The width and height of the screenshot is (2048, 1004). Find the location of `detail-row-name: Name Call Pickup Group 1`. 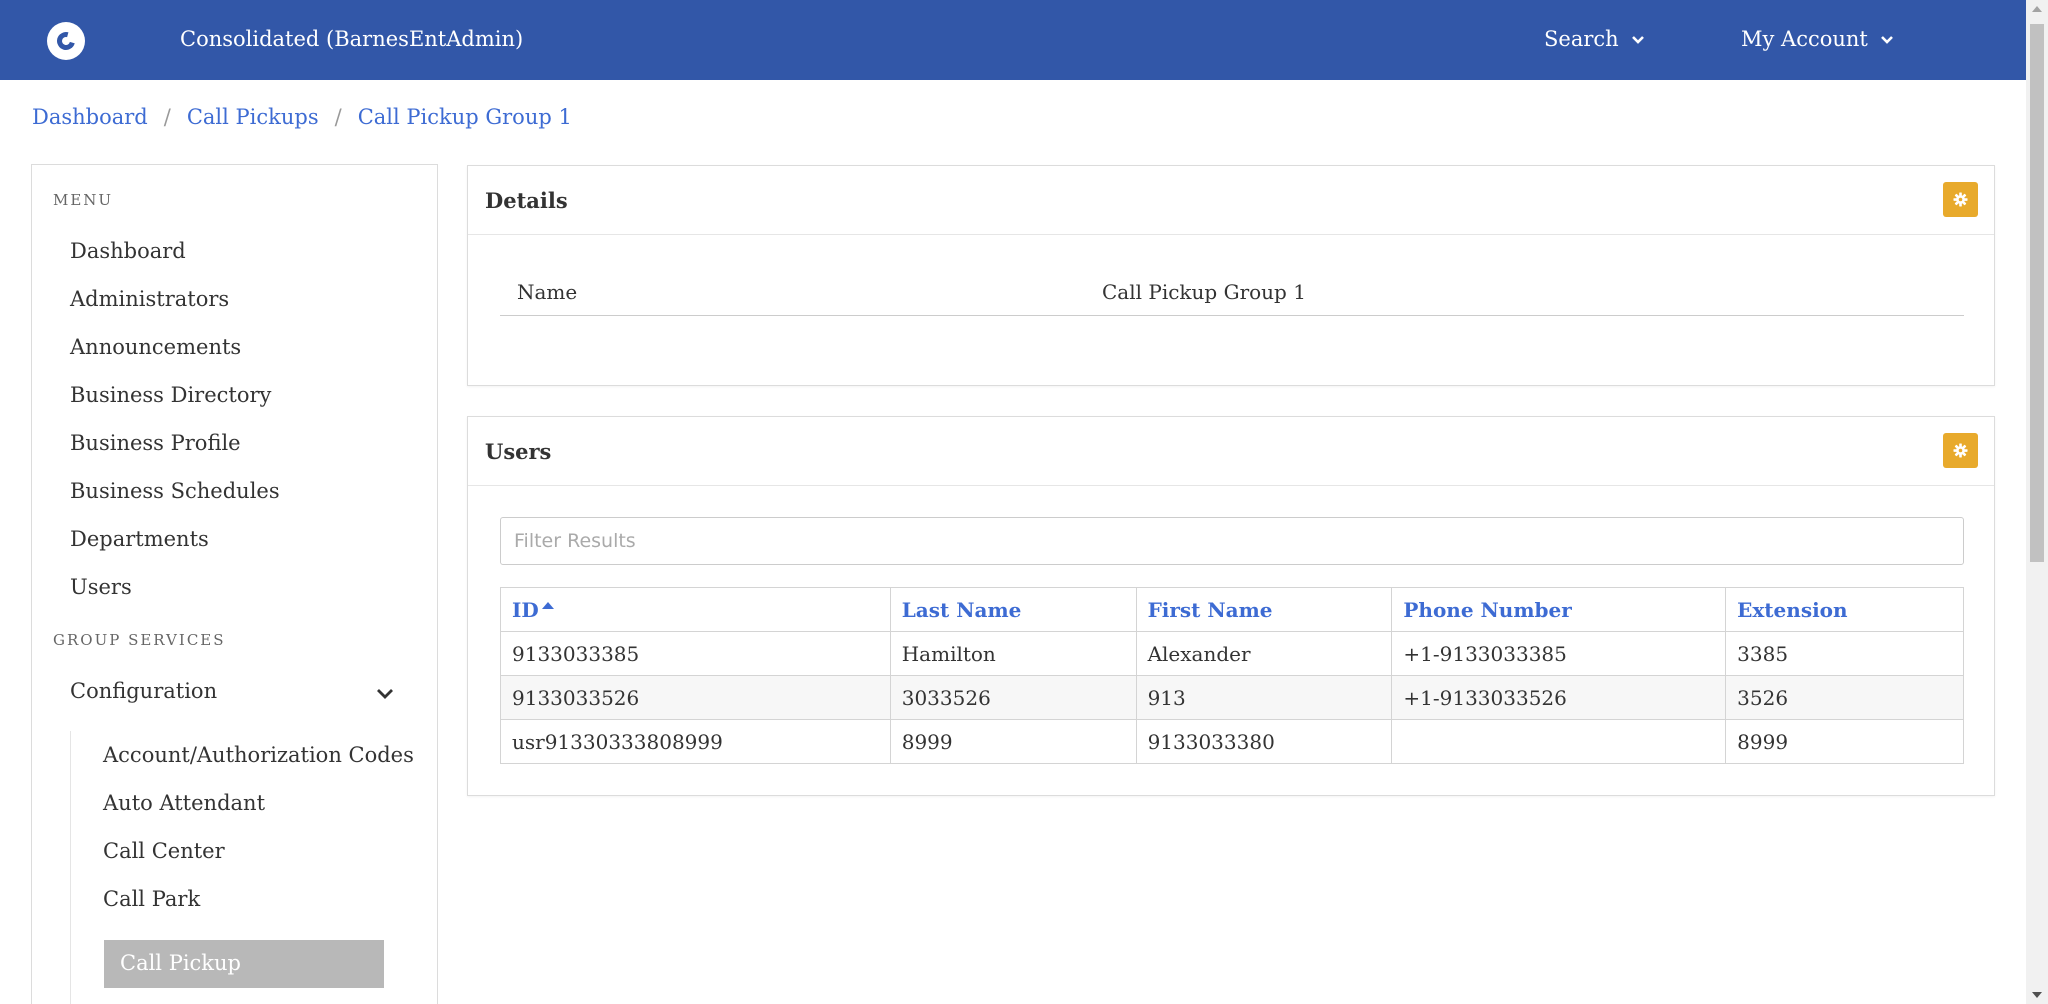

detail-row-name: Name Call Pickup Group 1 is located at coordinates (1232, 291).